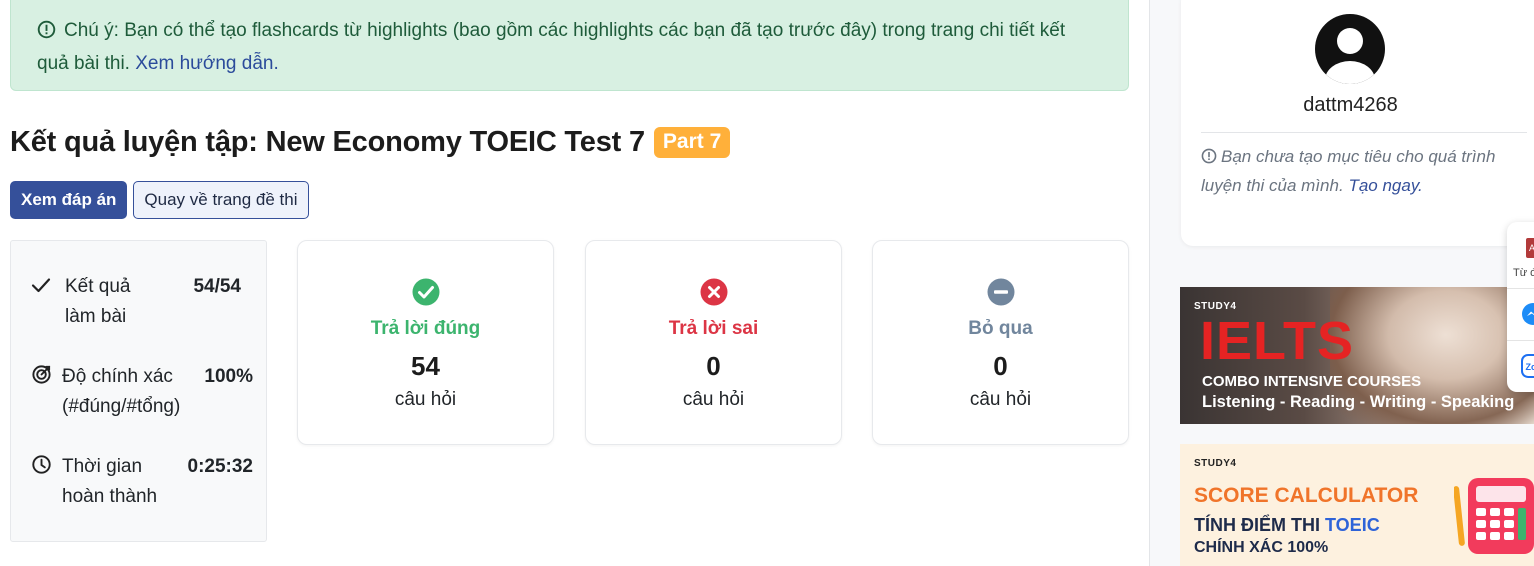 The width and height of the screenshot is (1534, 566). What do you see at coordinates (1527, 316) in the screenshot?
I see `messenger-icon` at bounding box center [1527, 316].